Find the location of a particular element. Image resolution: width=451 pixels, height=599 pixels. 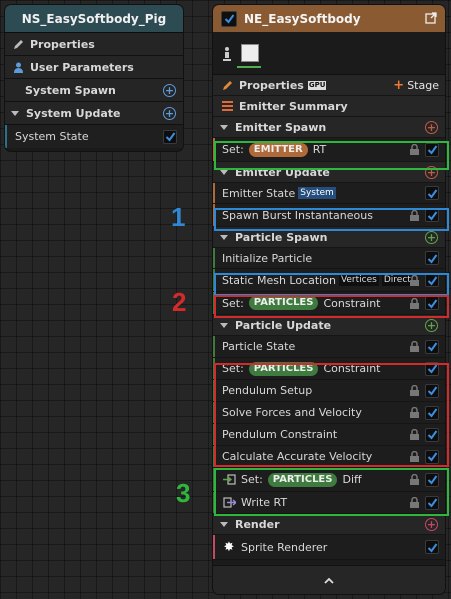

system-update-row: System Update + is located at coordinates (94, 113).